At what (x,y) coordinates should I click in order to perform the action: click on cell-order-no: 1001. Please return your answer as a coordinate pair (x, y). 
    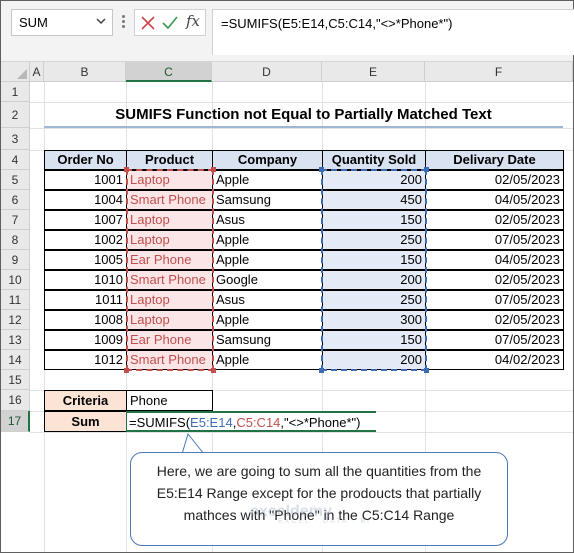
    Looking at the image, I should click on (85, 180).